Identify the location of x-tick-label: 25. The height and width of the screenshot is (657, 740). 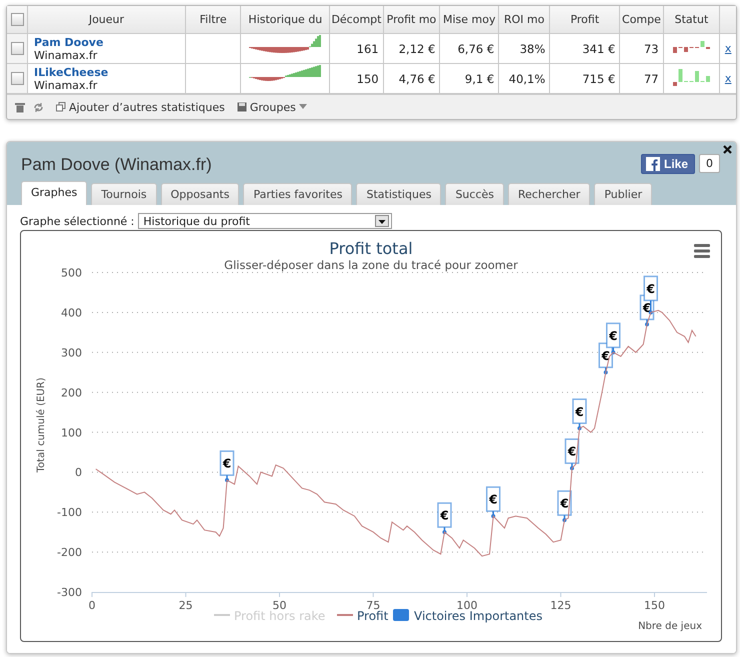
(185, 605).